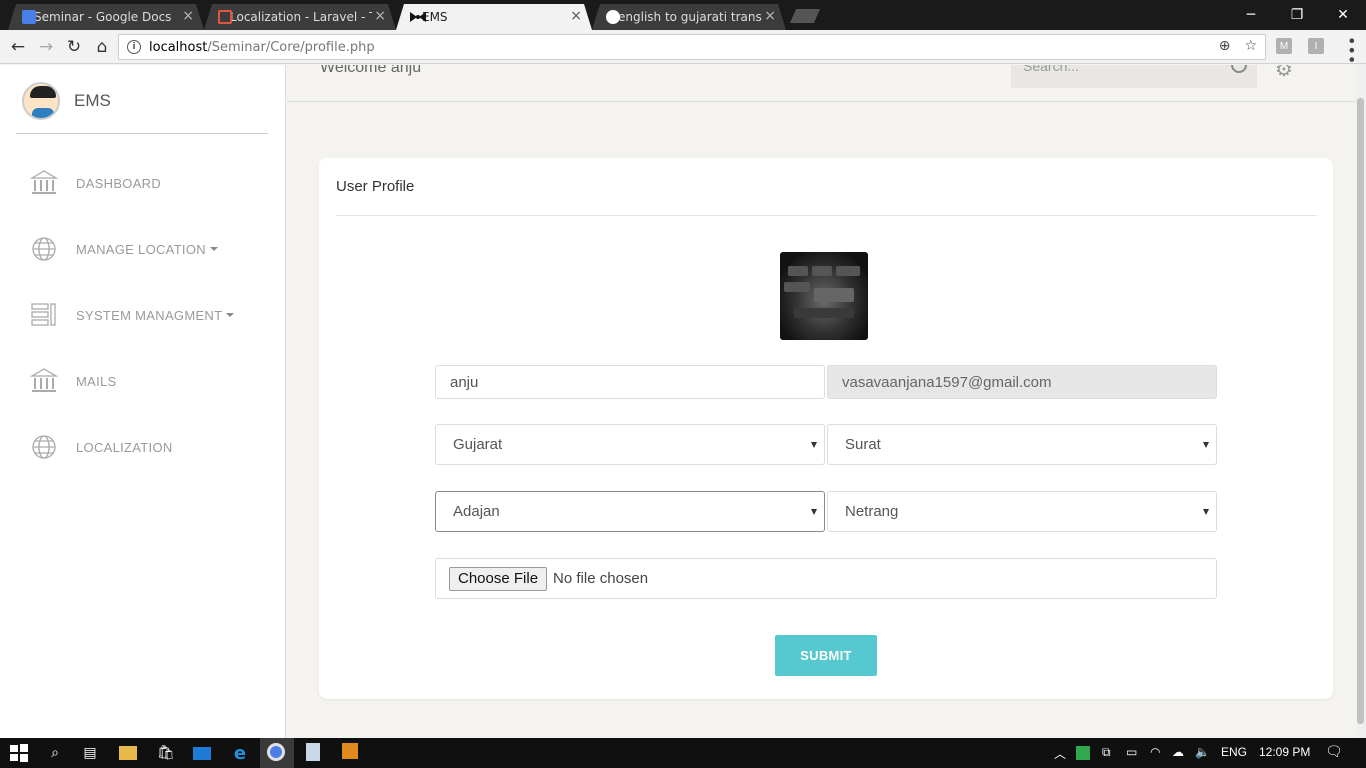 The width and height of the screenshot is (1366, 768). What do you see at coordinates (73, 381) in the screenshot?
I see `sidebar-item-mails: MAILS` at bounding box center [73, 381].